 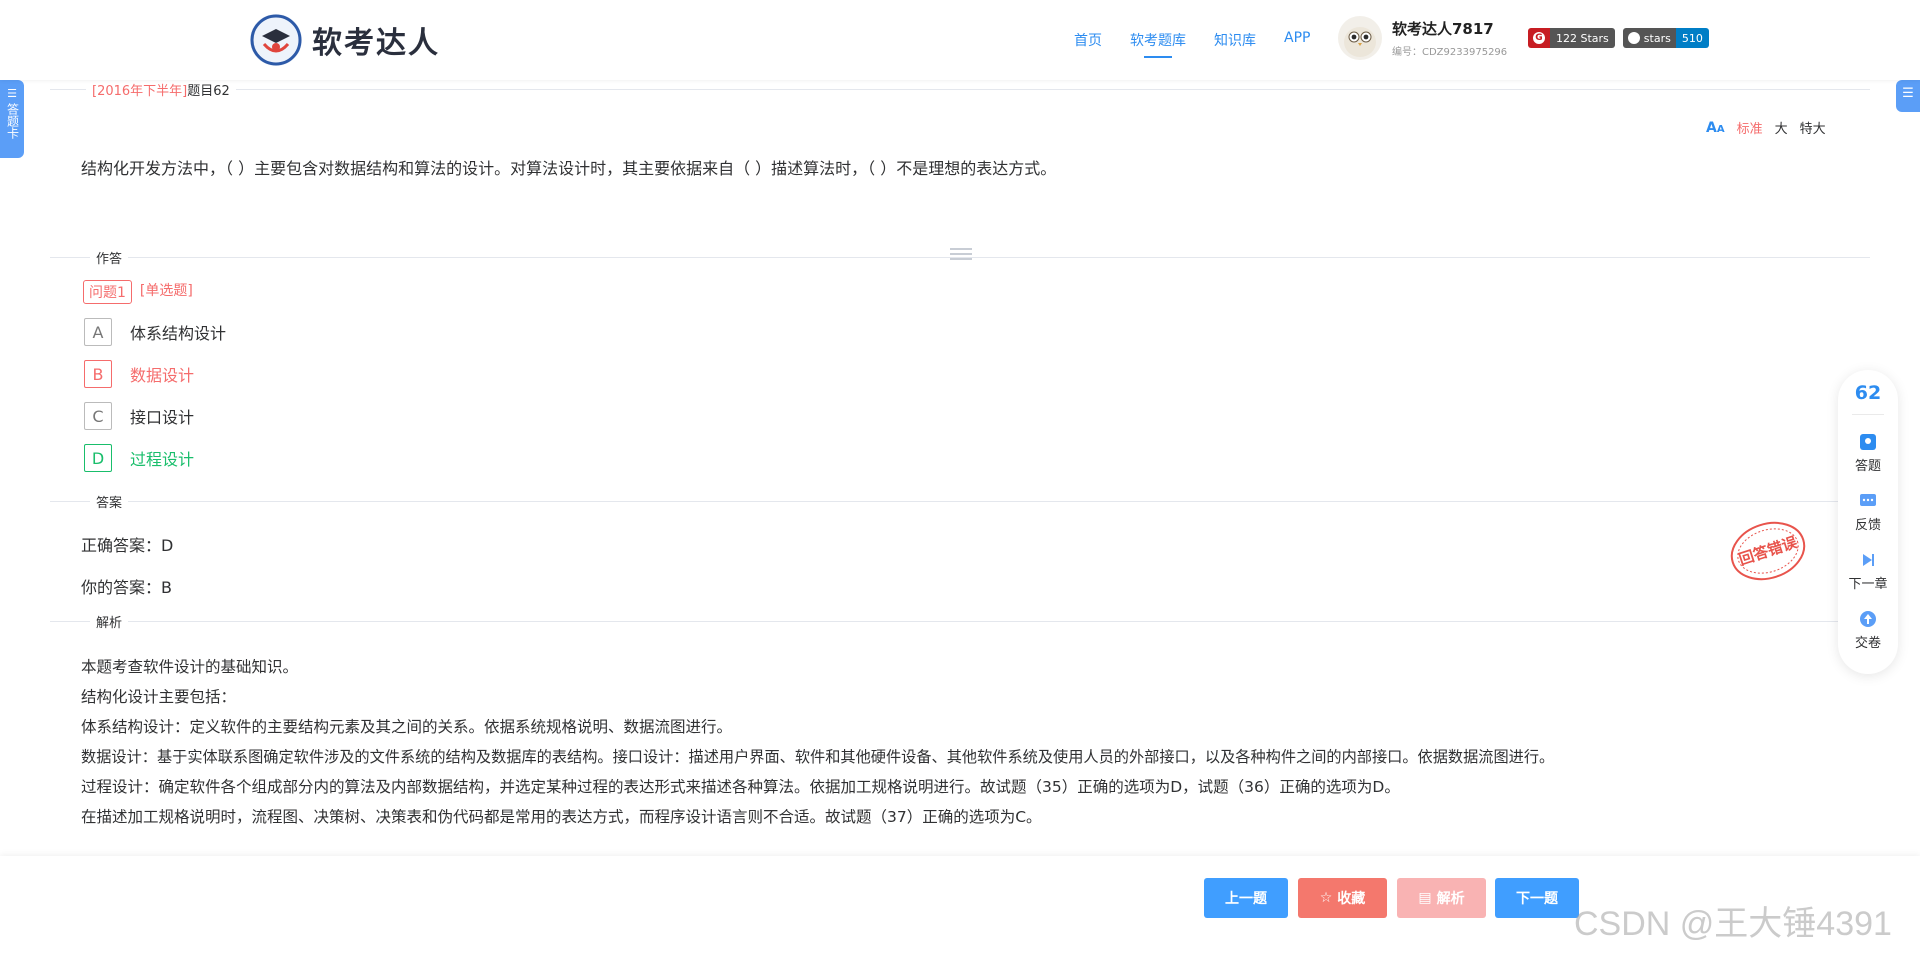 I want to click on question-tag: 问题1 [单选题], so click(x=138, y=292).